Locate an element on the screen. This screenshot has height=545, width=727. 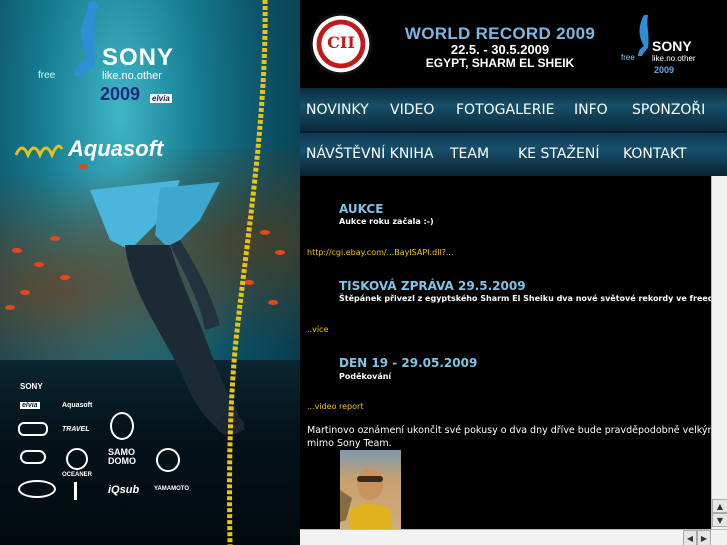
sponsor-samo-domo: SAMO DOMO is located at coordinates (122, 456).